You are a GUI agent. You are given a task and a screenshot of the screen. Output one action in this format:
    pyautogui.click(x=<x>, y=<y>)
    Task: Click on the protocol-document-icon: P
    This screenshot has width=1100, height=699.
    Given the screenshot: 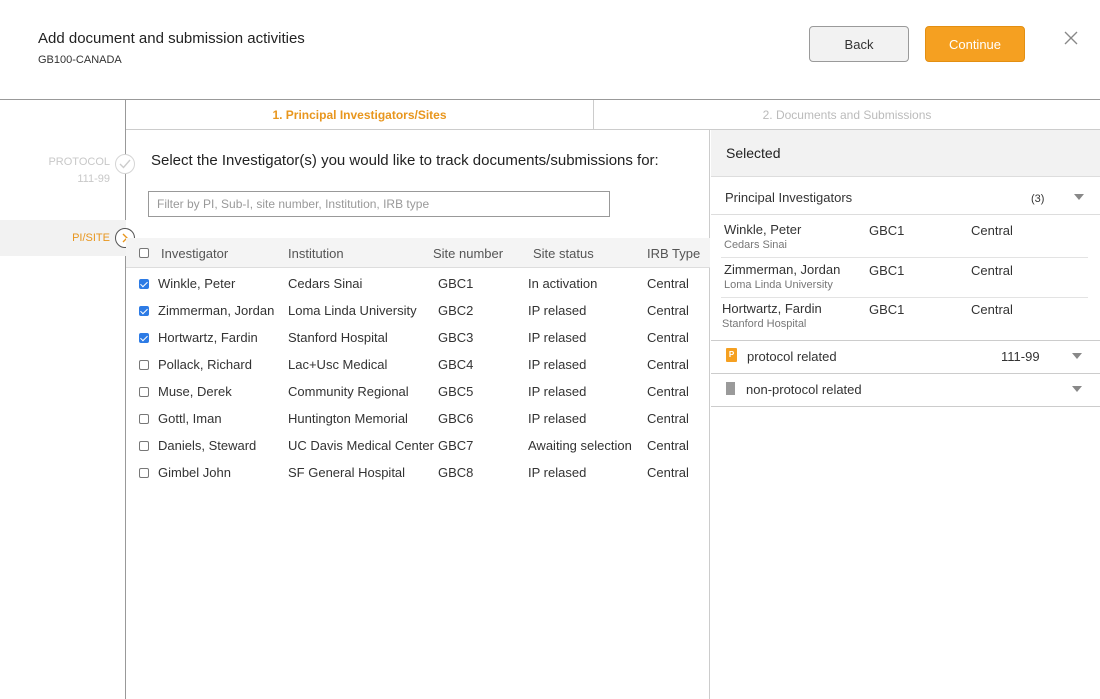 What is the action you would take?
    pyautogui.click(x=731, y=355)
    